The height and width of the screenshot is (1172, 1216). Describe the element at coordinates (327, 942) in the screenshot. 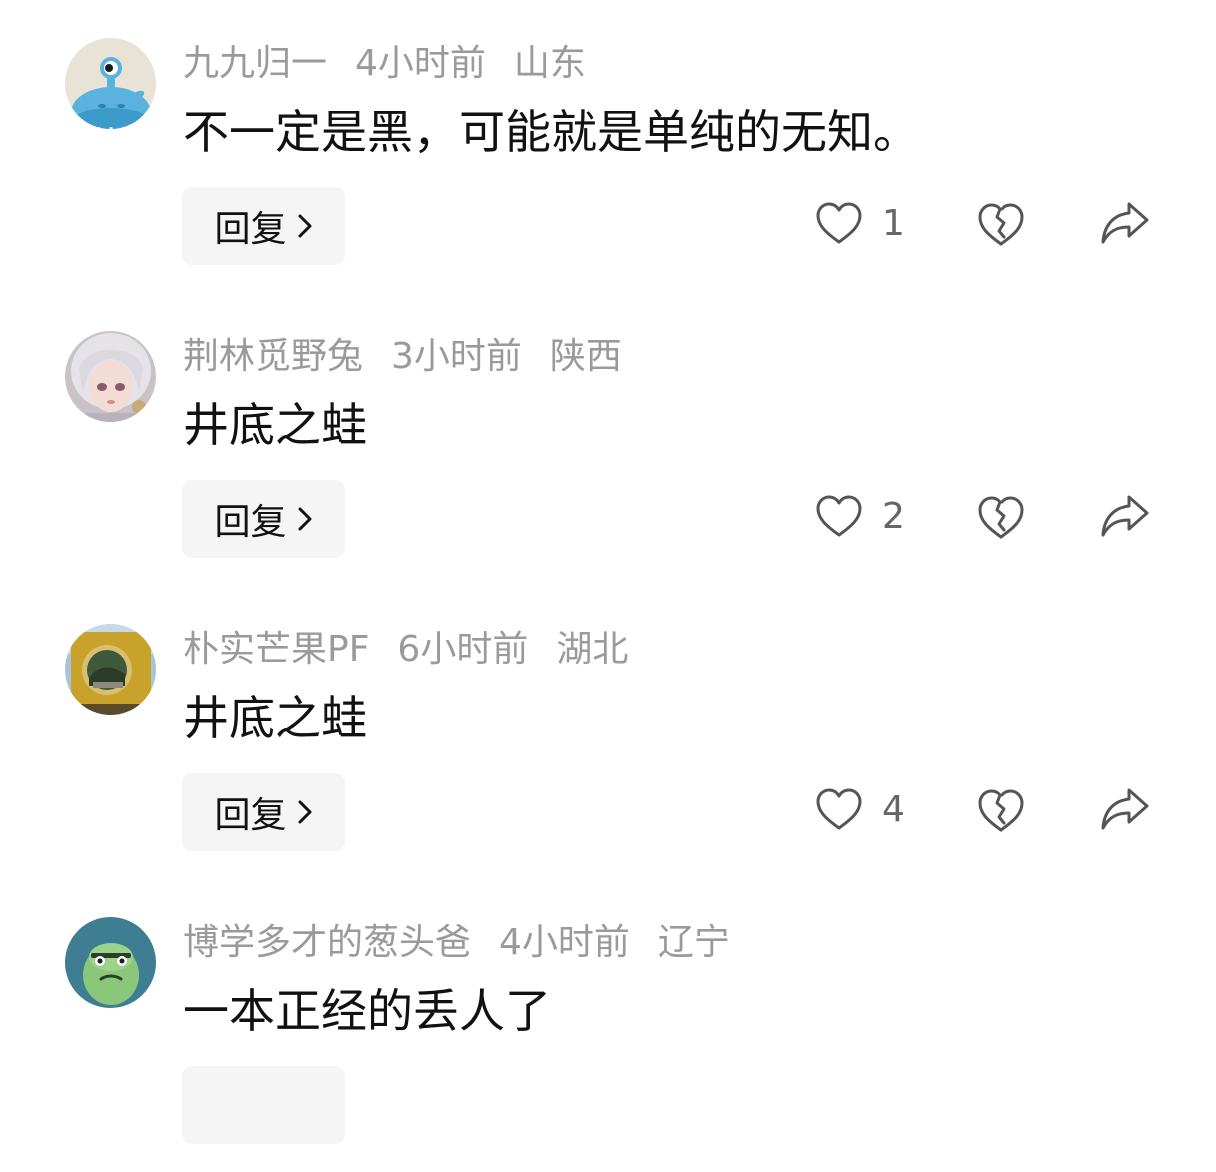

I see `username: 博学多才的葱头爸` at that location.